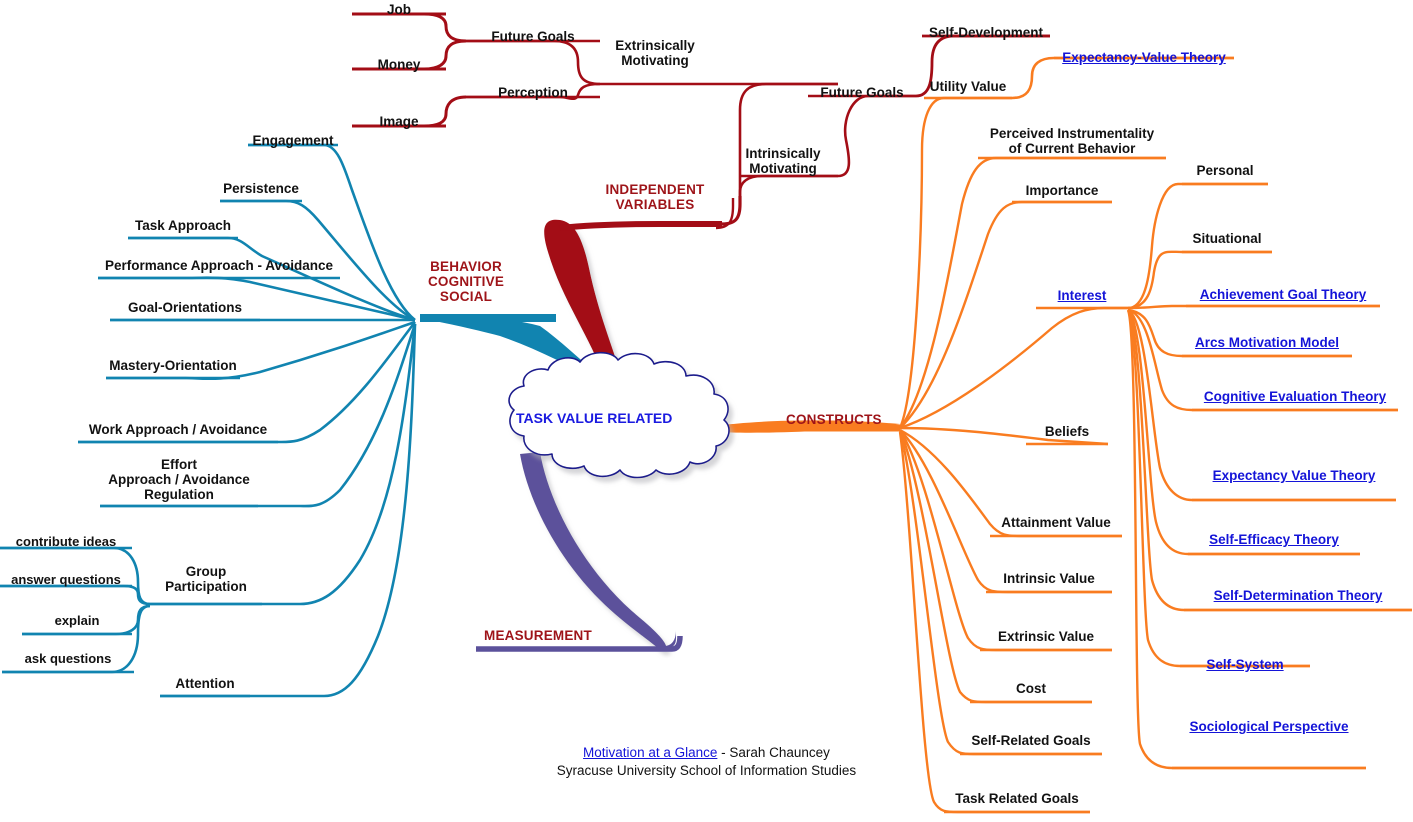 The height and width of the screenshot is (822, 1413). What do you see at coordinates (533, 36) in the screenshot?
I see `node-future-goals-extrinsic: Future Goals` at bounding box center [533, 36].